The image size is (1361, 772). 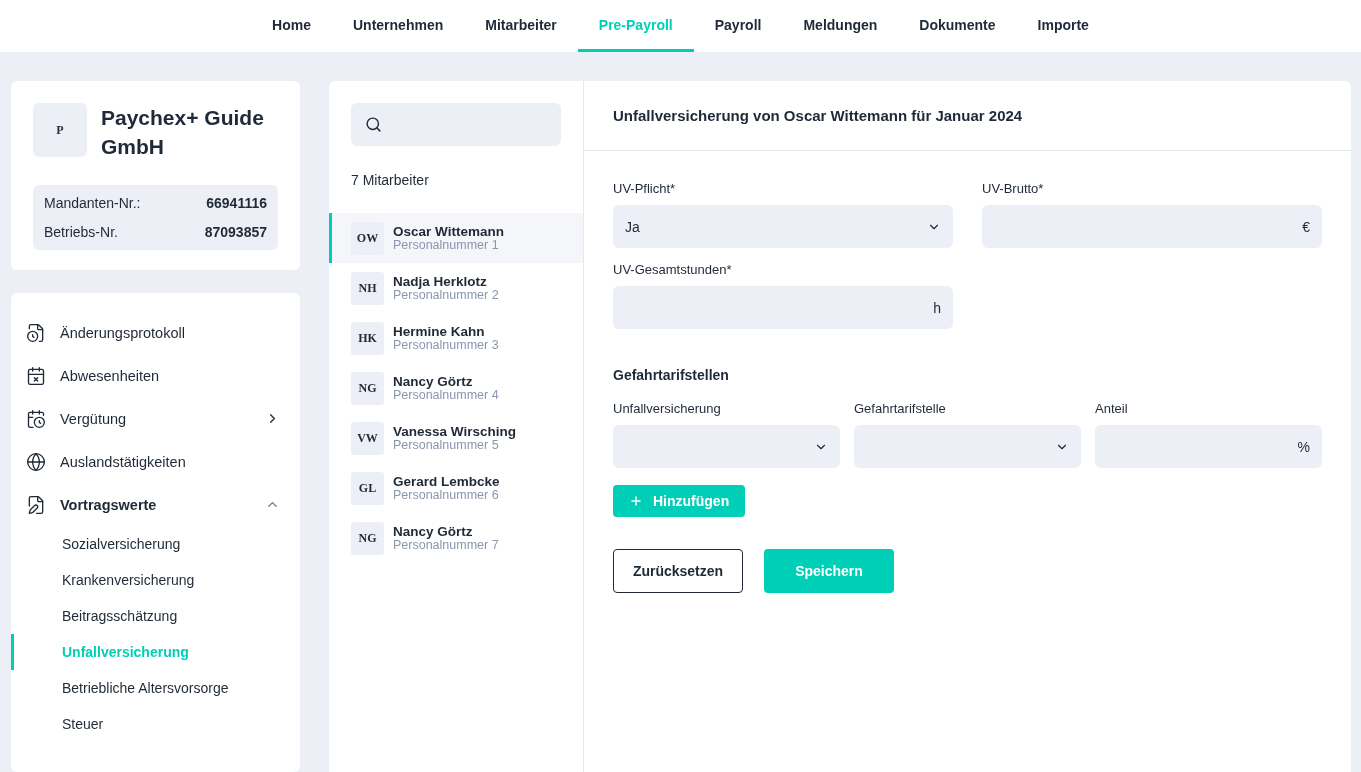 I want to click on reset-button: Zurücksetzen, so click(x=678, y=571).